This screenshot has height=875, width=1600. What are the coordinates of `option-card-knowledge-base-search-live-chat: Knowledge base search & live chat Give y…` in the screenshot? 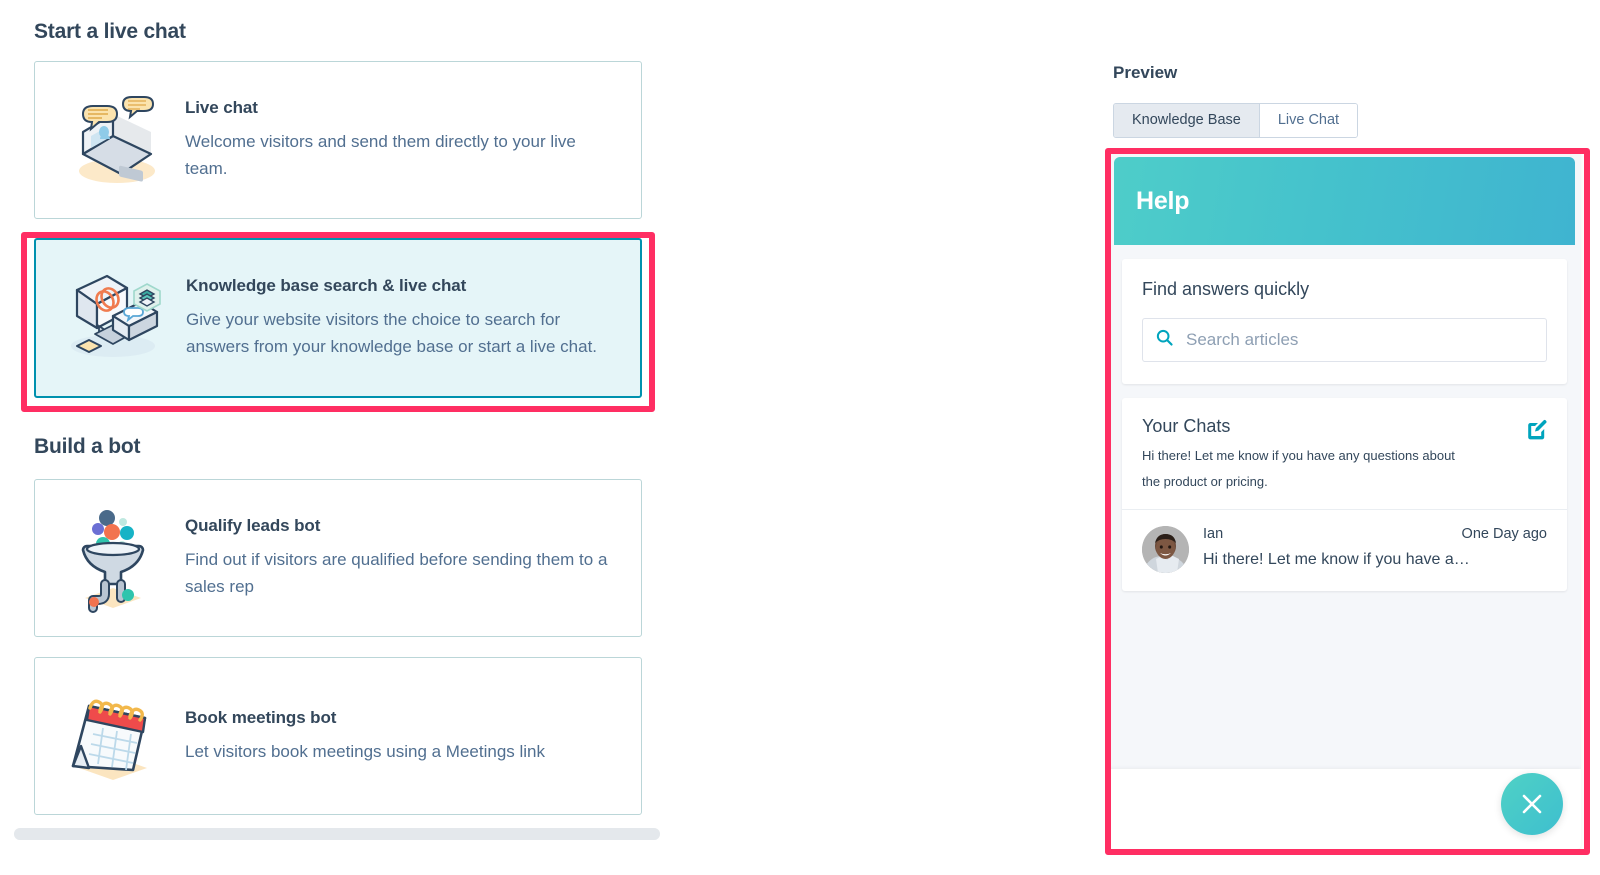 It's located at (338, 318).